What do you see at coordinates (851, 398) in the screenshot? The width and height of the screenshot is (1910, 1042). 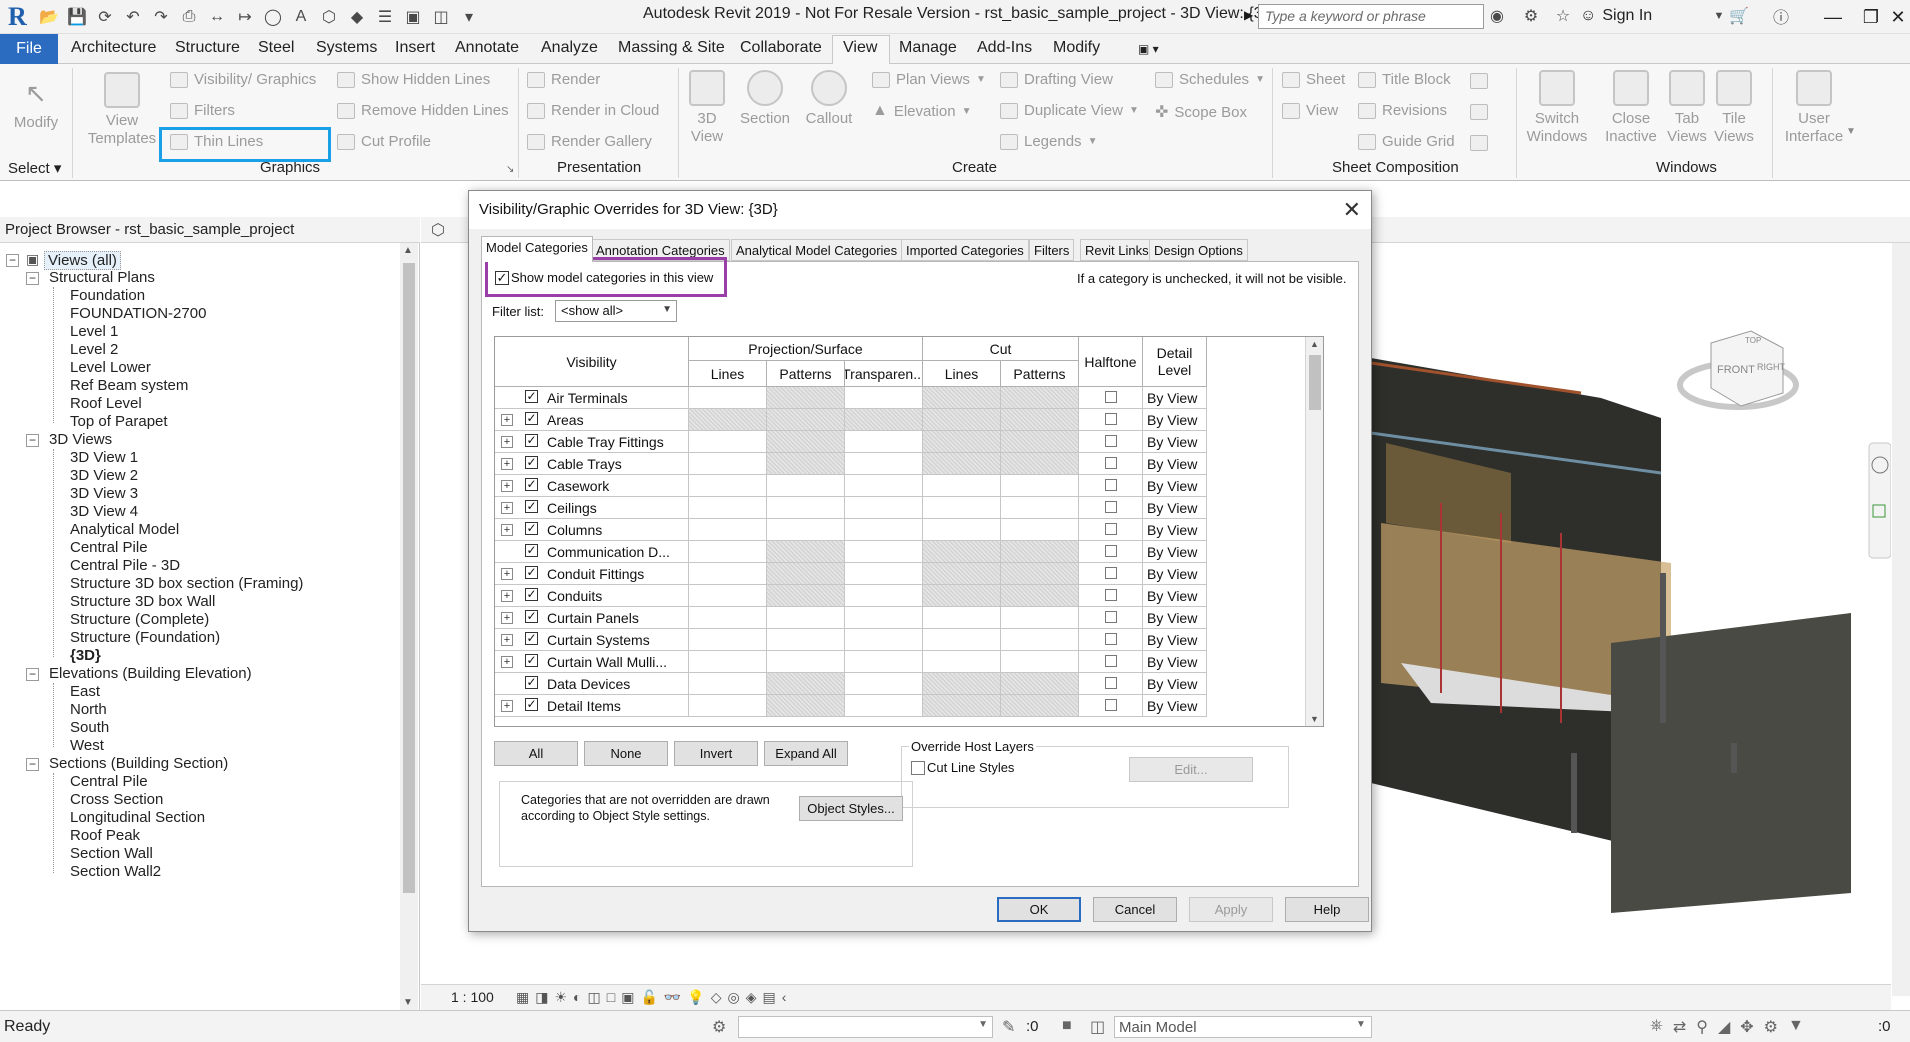 I see `grid-row: ✓ Air Terminals By View` at bounding box center [851, 398].